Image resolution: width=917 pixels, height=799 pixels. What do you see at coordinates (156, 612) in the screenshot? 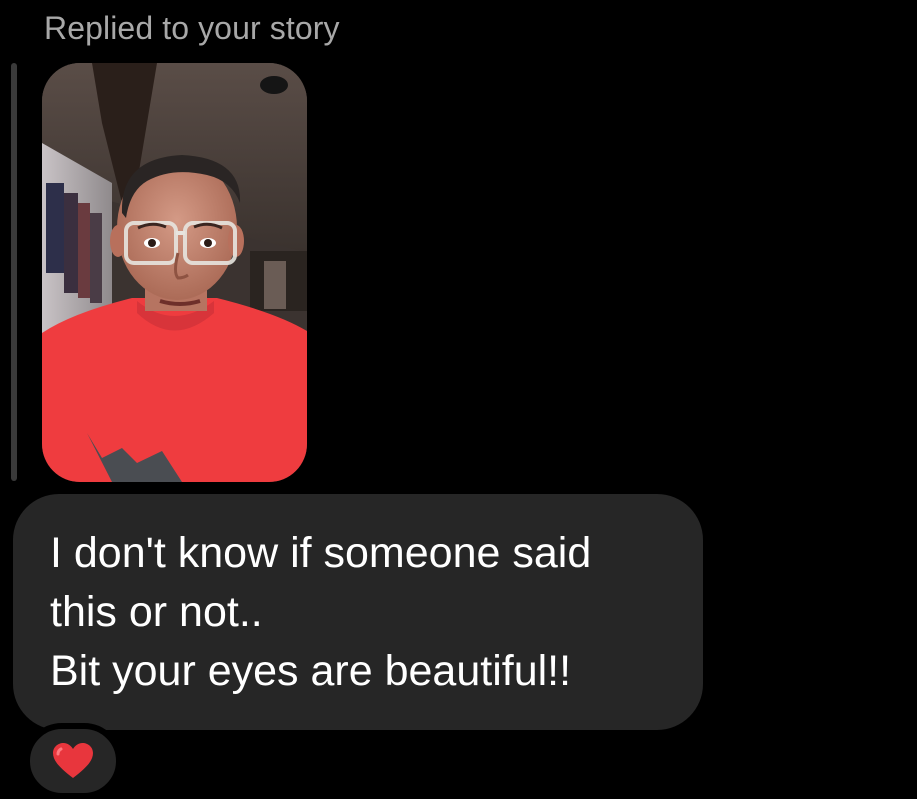
I see `message-text-line-2: this or not..` at bounding box center [156, 612].